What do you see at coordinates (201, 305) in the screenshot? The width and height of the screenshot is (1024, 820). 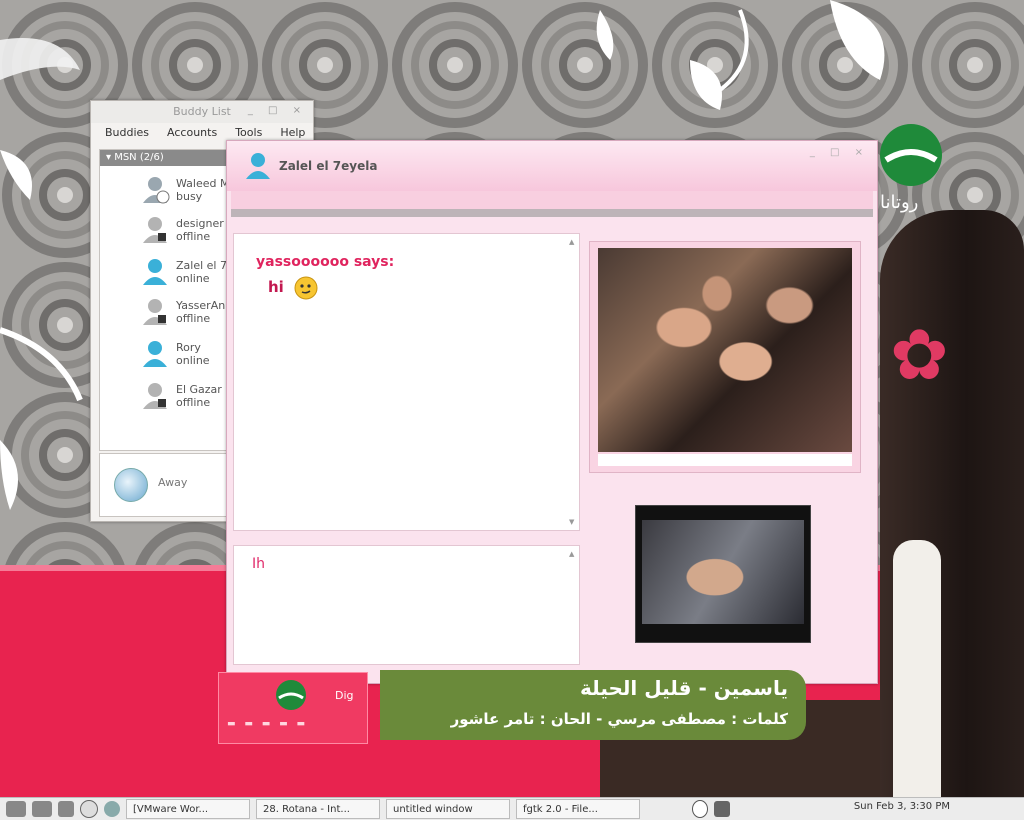 I see `buddy-name: YasserAn` at bounding box center [201, 305].